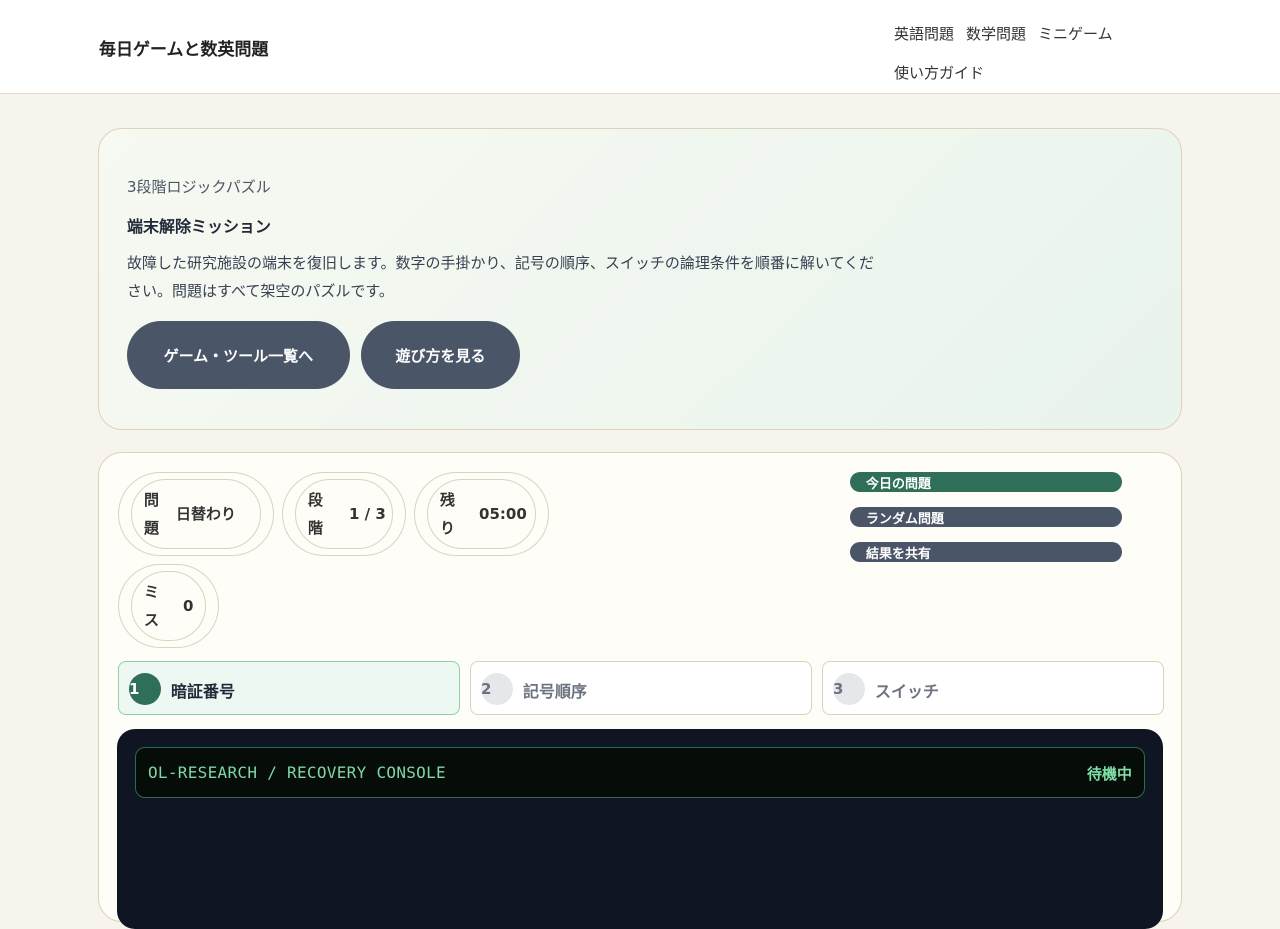  Describe the element at coordinates (440, 355) in the screenshot. I see `how-to-play-button: 遊び方を見る` at that location.